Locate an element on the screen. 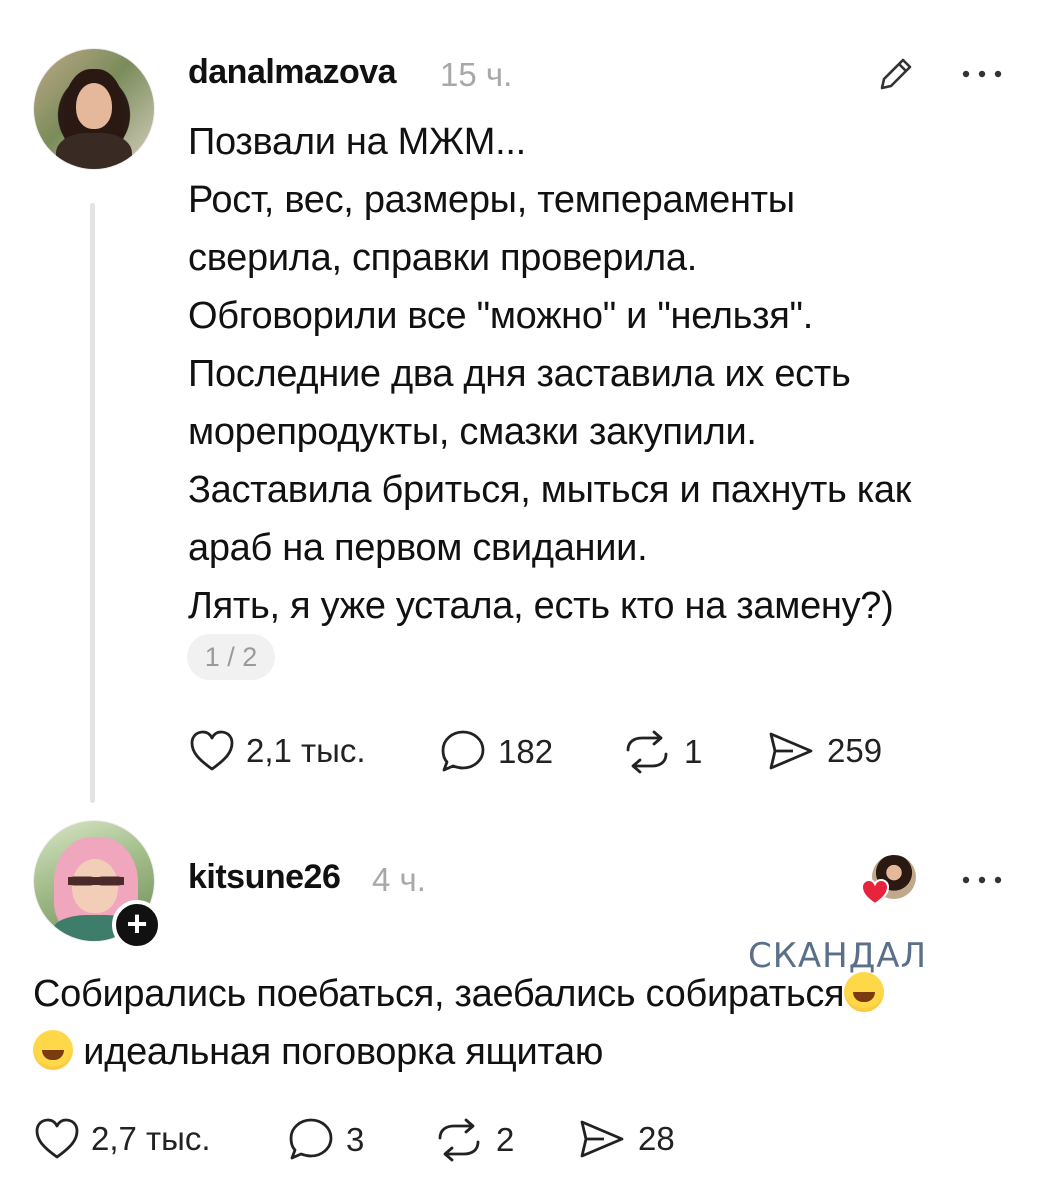  comment-repost-button: 2 is located at coordinates (473, 1140).